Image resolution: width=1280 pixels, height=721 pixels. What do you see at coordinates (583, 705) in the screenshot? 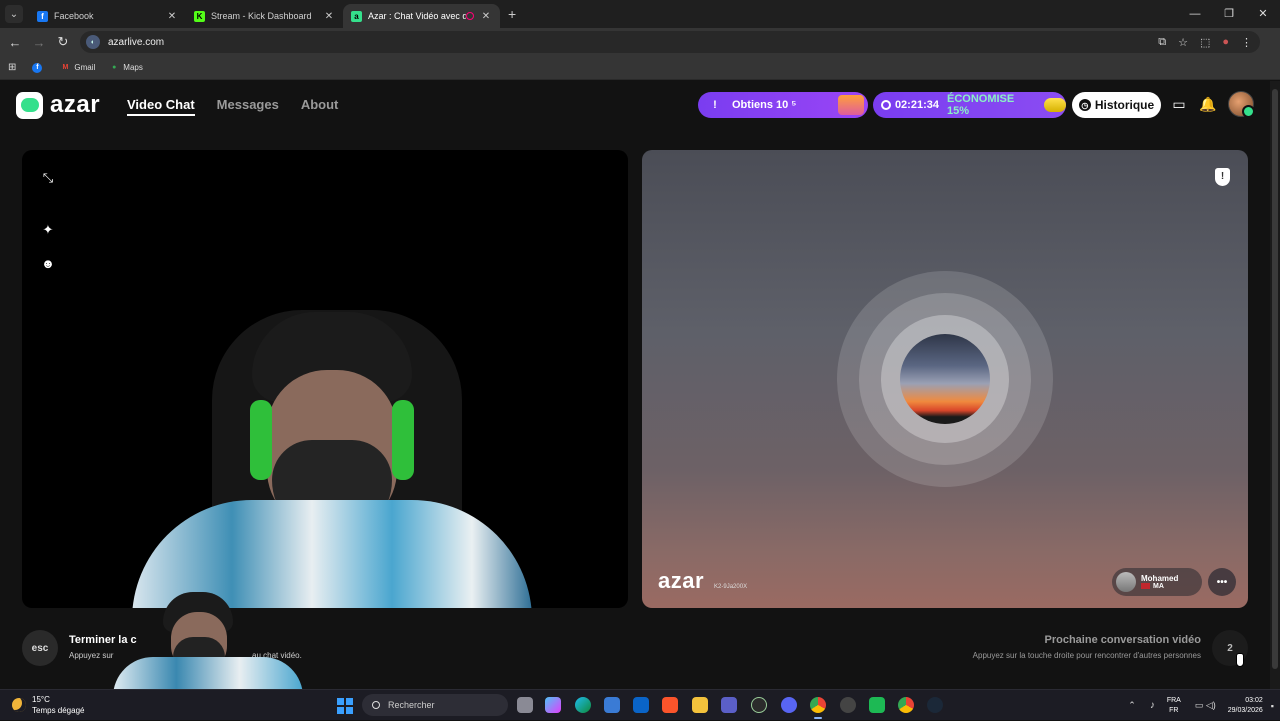
I see `edge-icon` at bounding box center [583, 705].